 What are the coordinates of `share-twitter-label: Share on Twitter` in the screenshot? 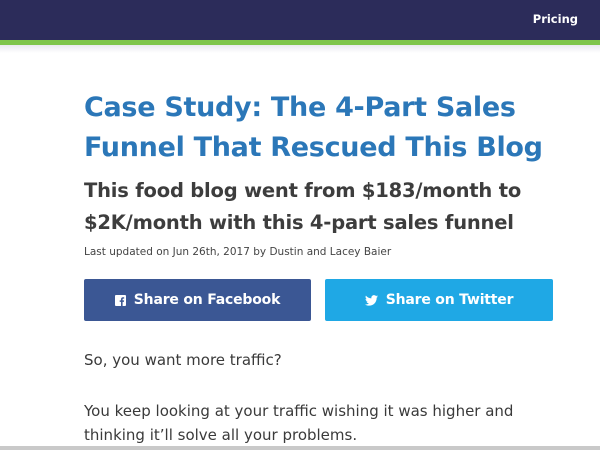 It's located at (449, 300).